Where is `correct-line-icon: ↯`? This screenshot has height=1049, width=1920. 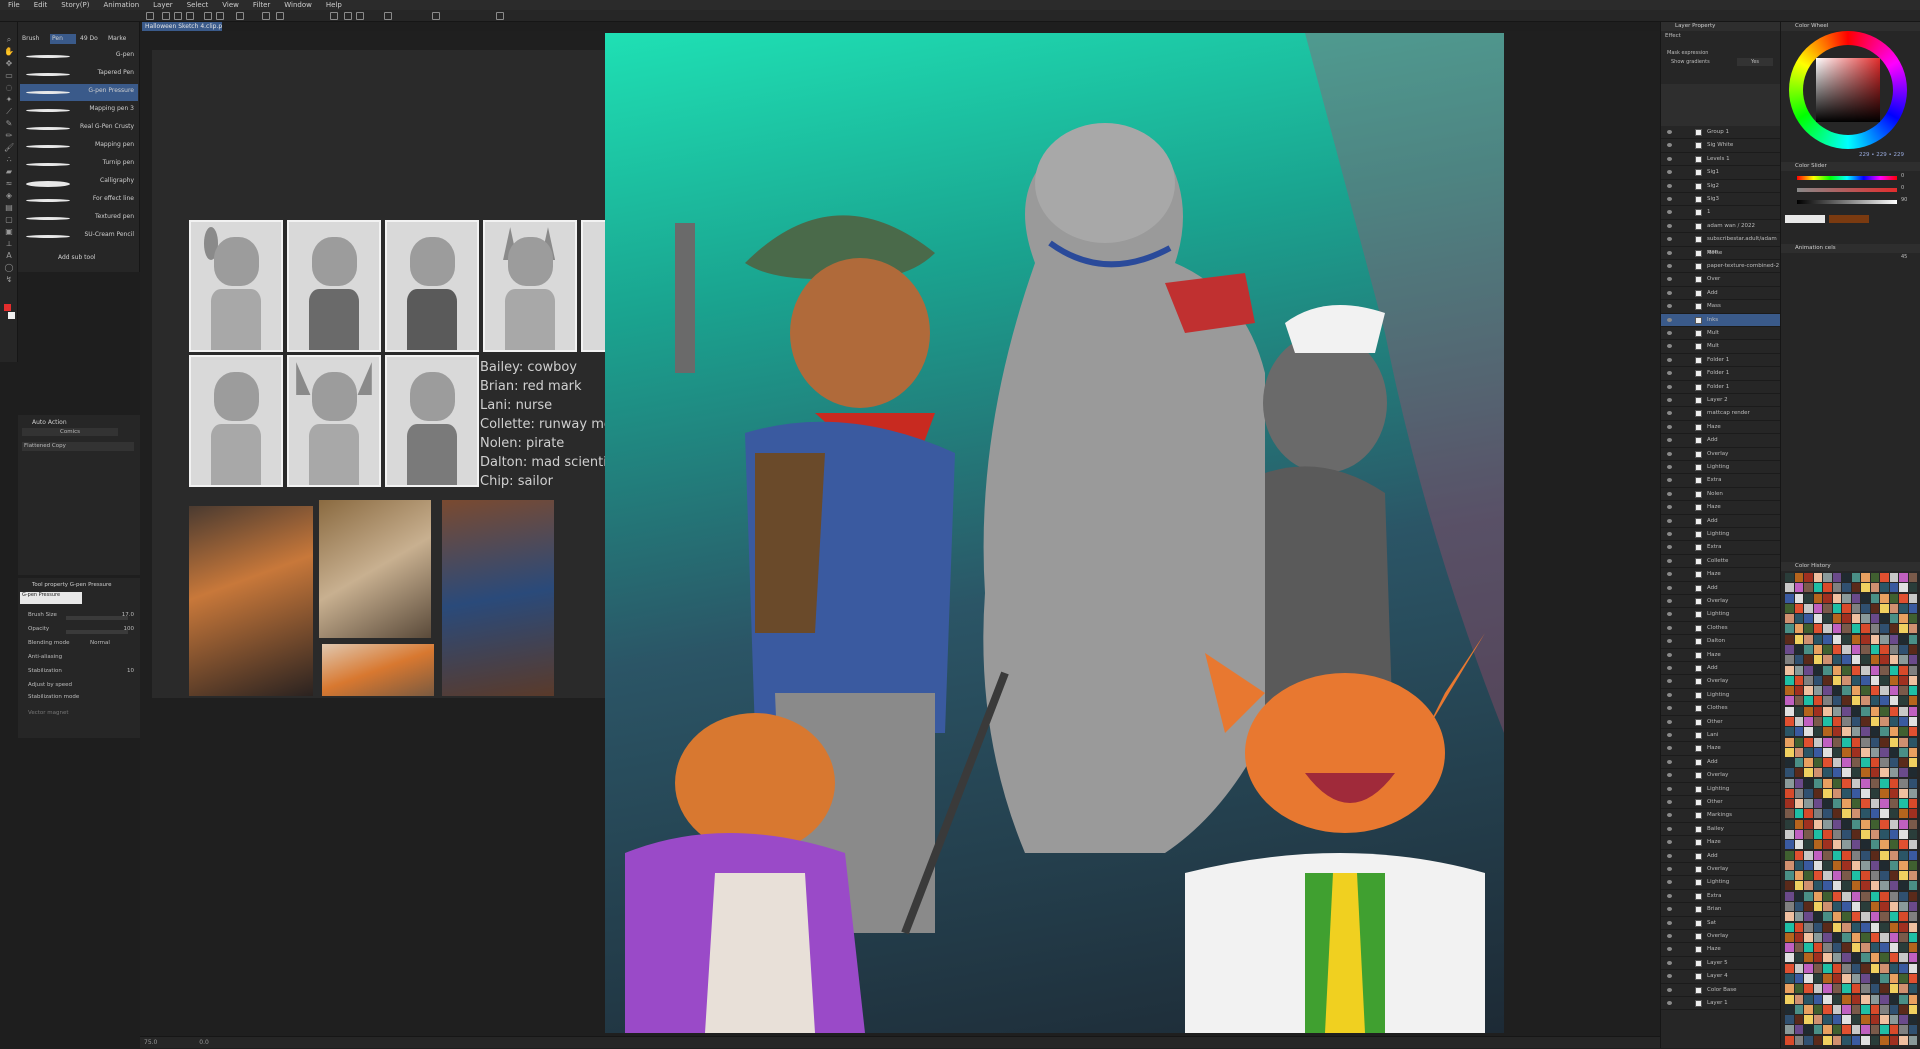 correct-line-icon: ↯ is located at coordinates (9, 280).